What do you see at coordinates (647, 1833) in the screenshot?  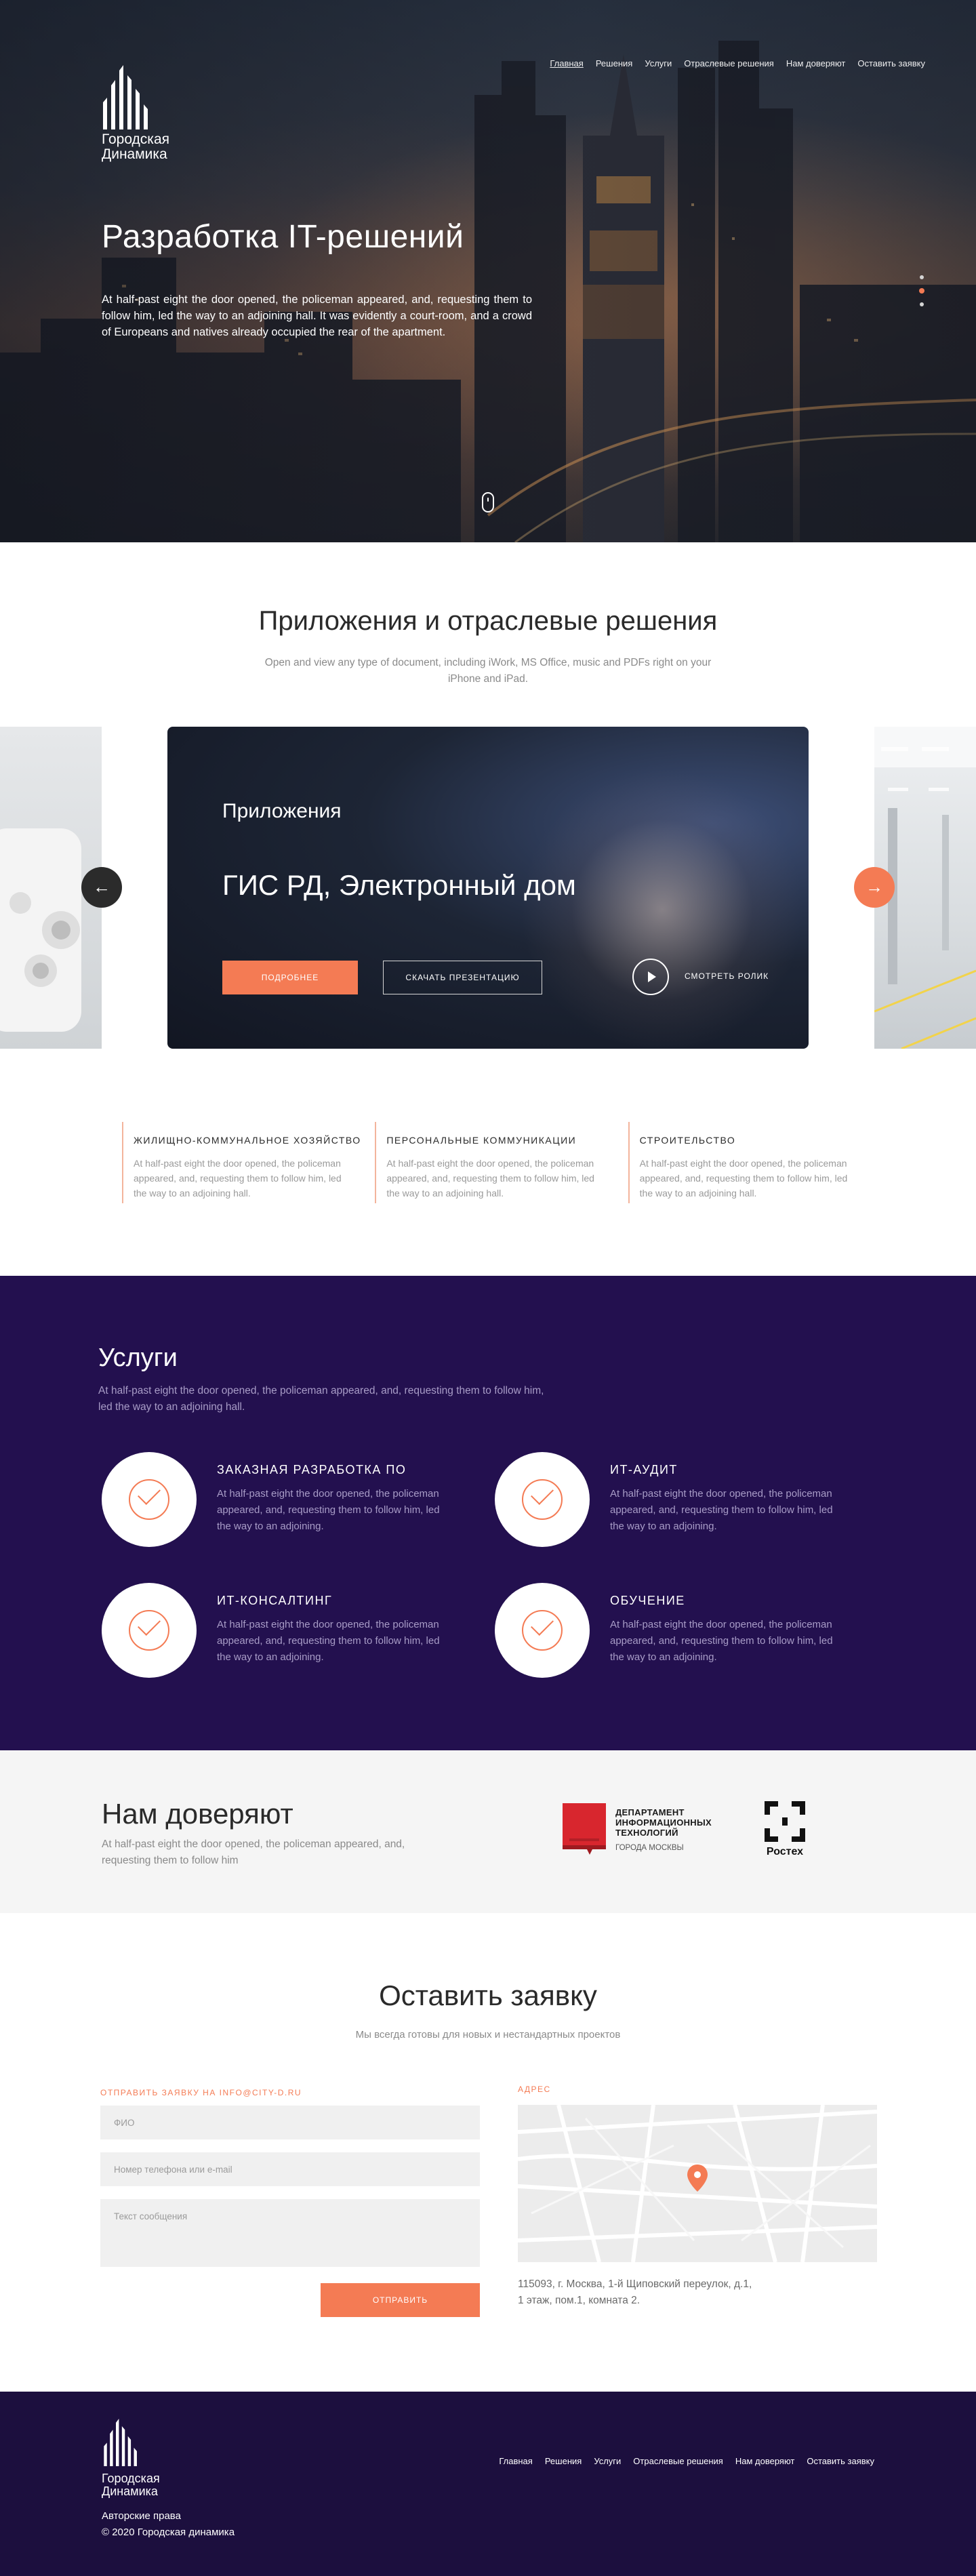 I see `dit-title-line3: ТЕХНОЛОГИЙ` at bounding box center [647, 1833].